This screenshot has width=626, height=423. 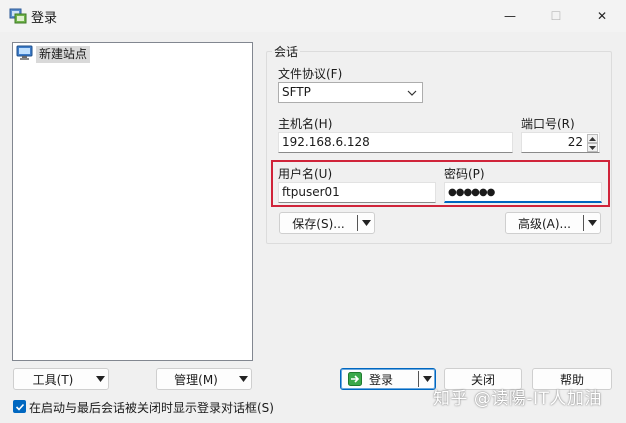 I want to click on tree-item-new-site: 新建站点, so click(x=53, y=54).